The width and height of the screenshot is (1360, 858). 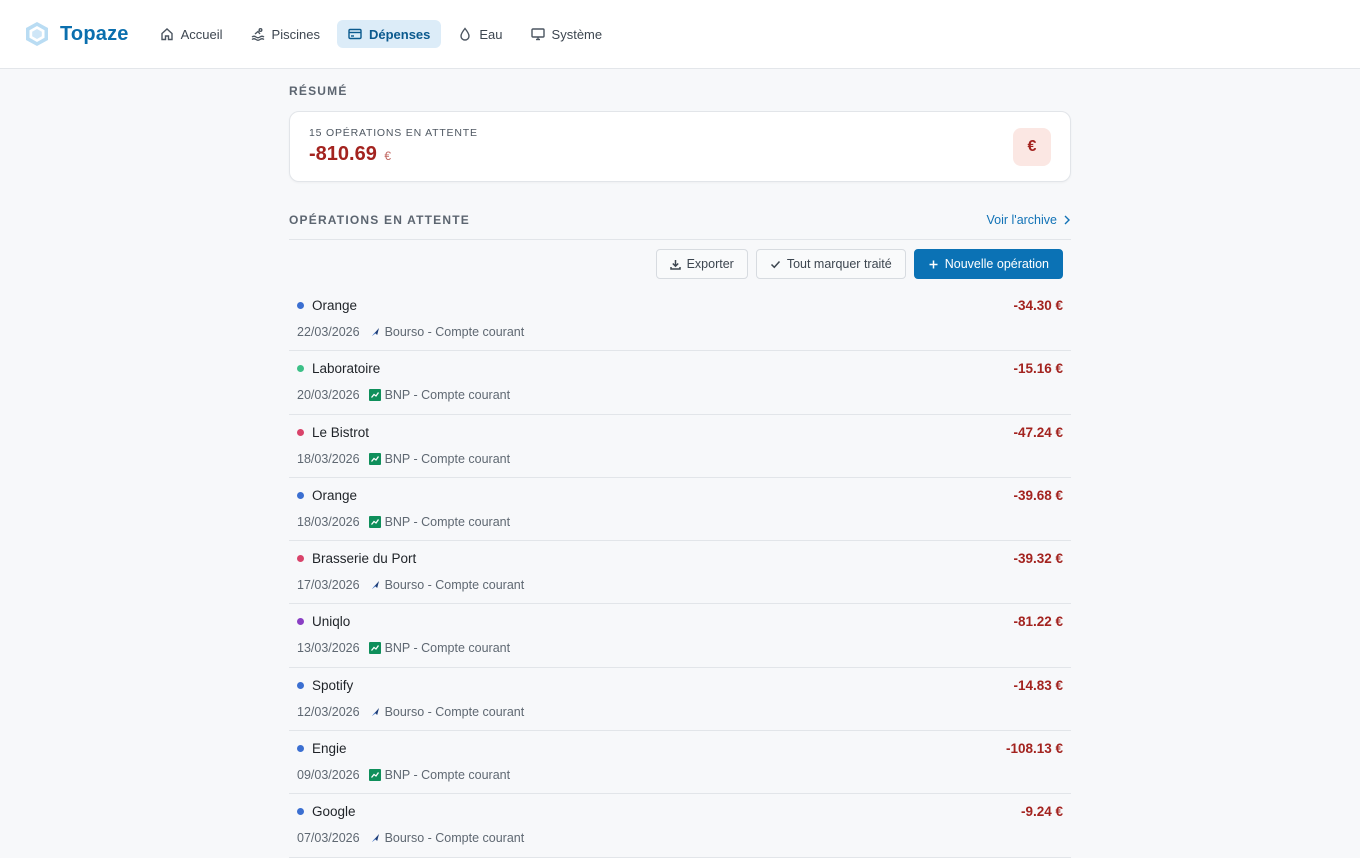 What do you see at coordinates (399, 34) in the screenshot?
I see `nav-label: Dépenses` at bounding box center [399, 34].